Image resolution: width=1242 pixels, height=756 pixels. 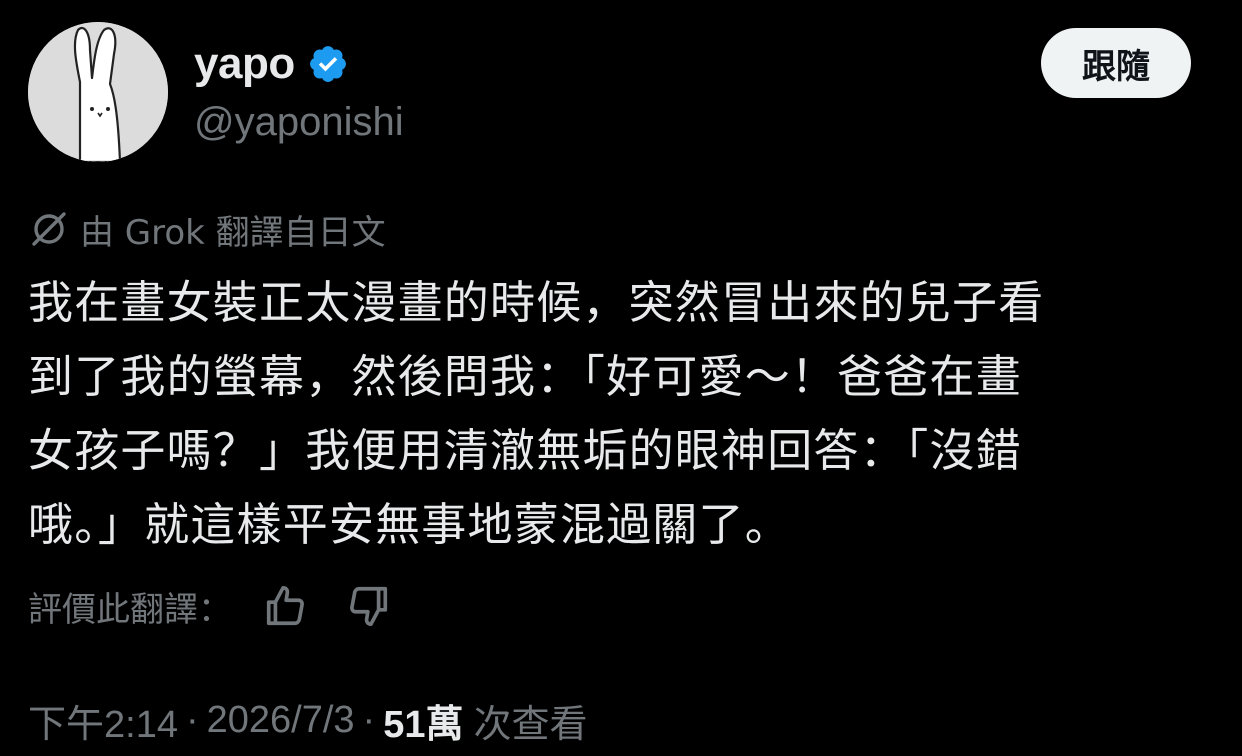 I want to click on translation-note: 由 Grok 翻譯自日文, so click(x=207, y=229).